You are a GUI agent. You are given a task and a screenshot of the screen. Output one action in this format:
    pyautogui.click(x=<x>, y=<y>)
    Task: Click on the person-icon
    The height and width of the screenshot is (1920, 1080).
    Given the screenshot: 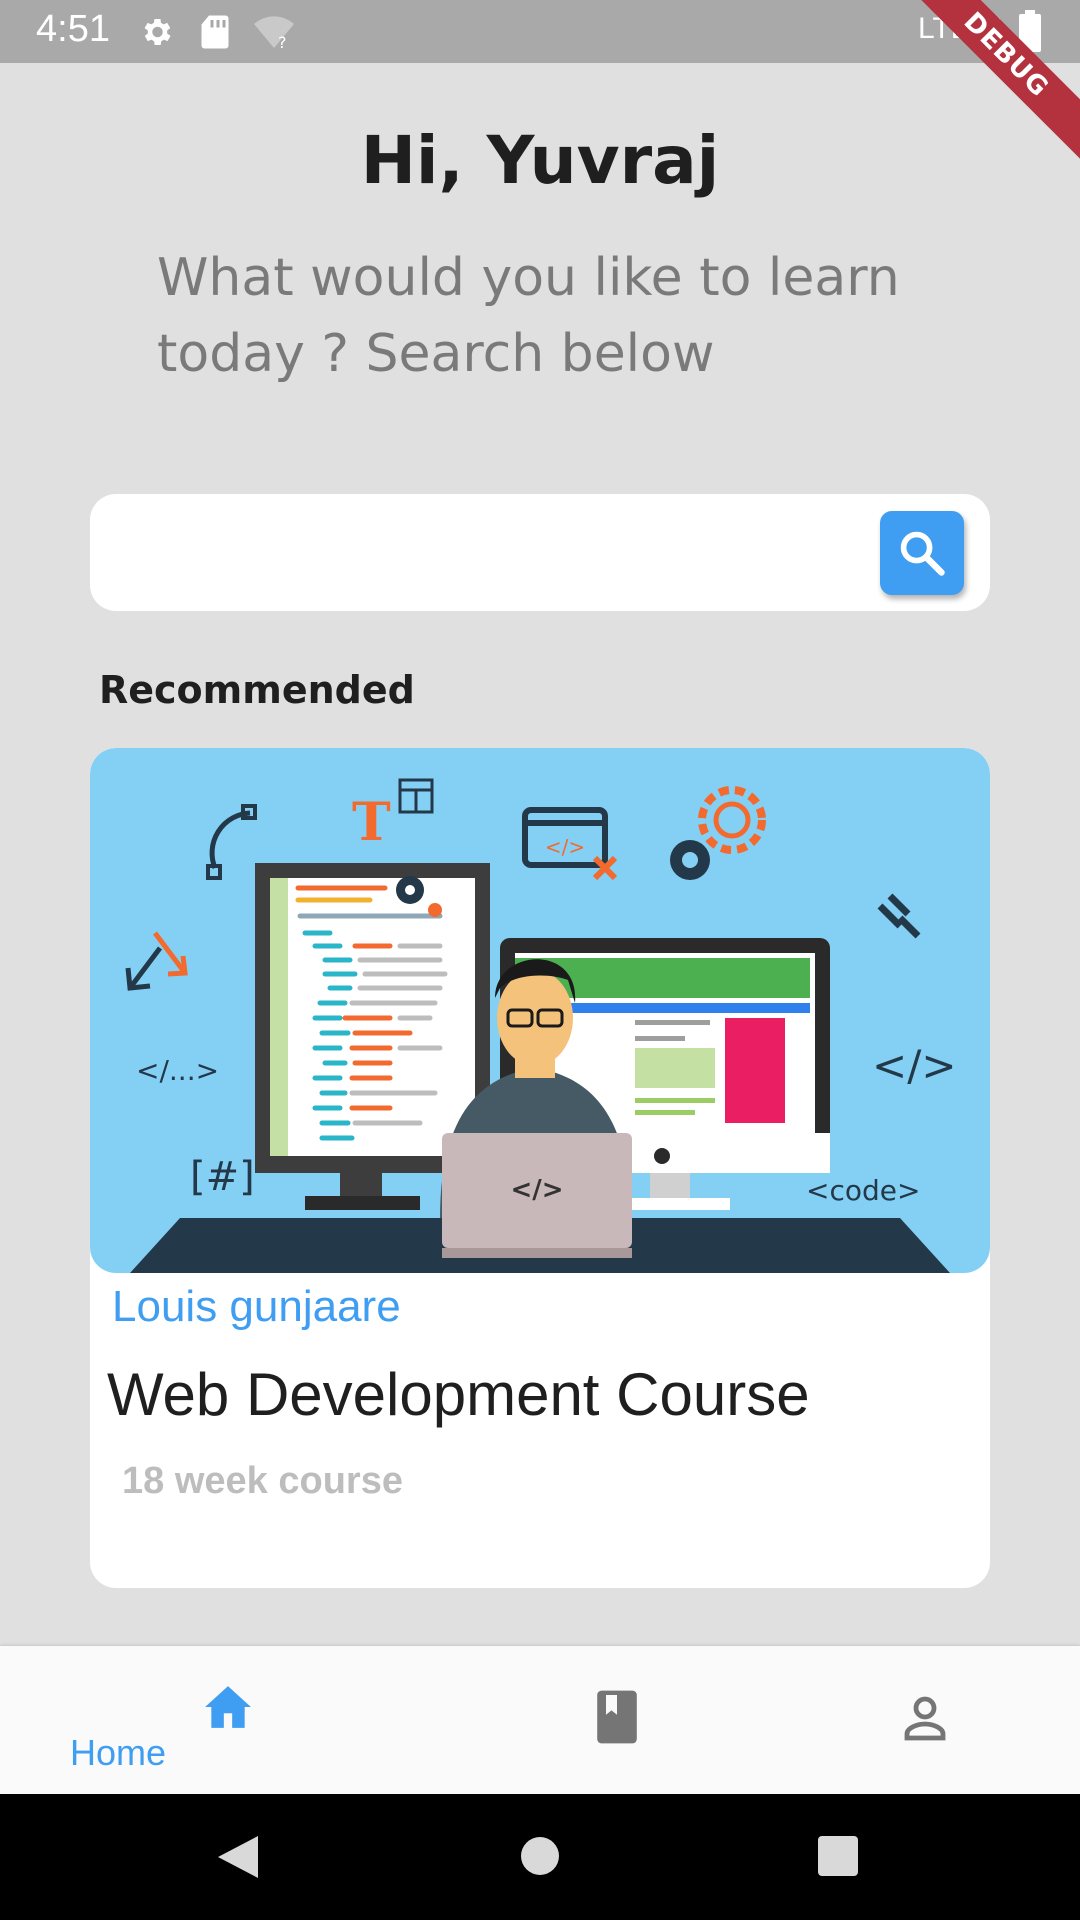 What is the action you would take?
    pyautogui.click(x=925, y=1718)
    